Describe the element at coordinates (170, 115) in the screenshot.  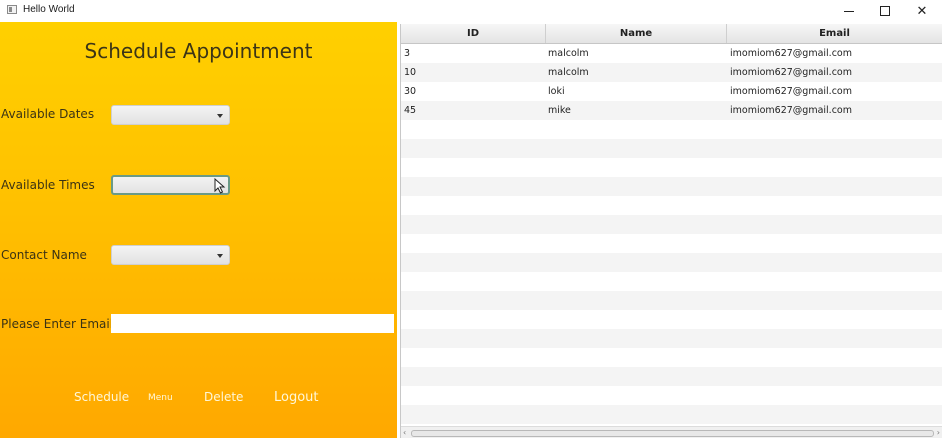
I see `available-dates-select` at that location.